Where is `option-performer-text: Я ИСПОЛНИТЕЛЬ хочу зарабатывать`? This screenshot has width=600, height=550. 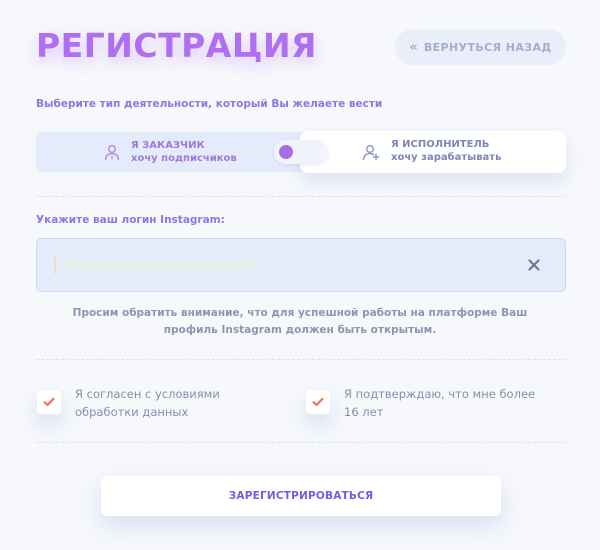 option-performer-text: Я ИСПОЛНИТЕЛЬ хочу зарабатывать is located at coordinates (446, 151).